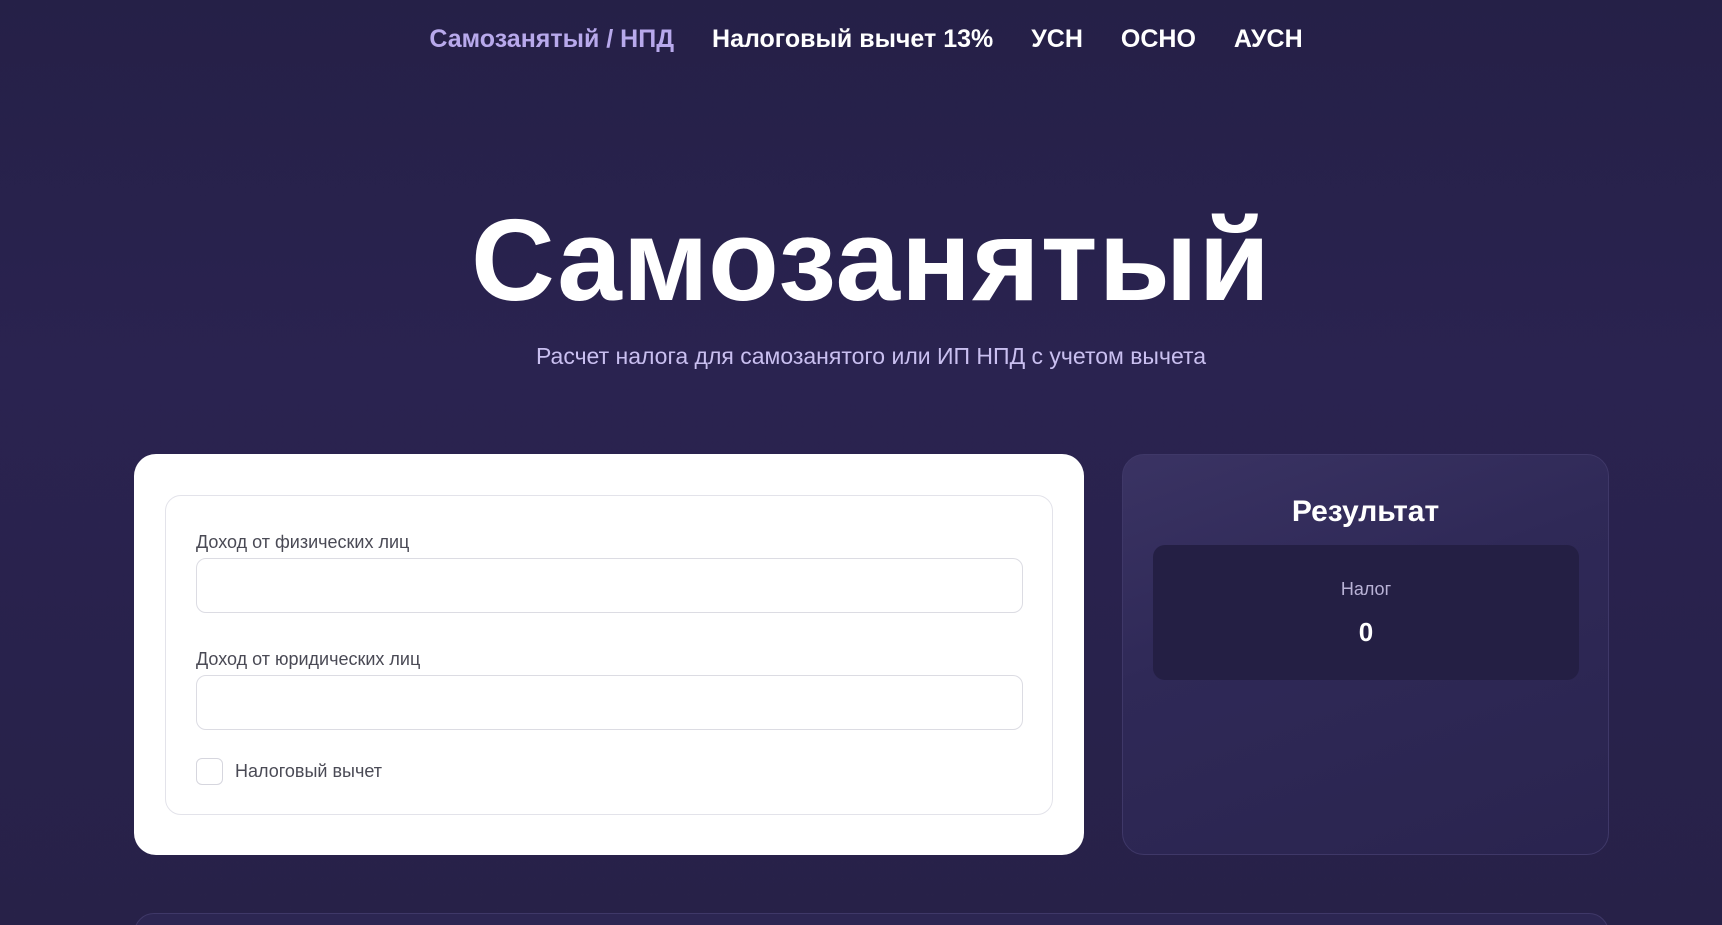  Describe the element at coordinates (1268, 39) in the screenshot. I see `nav-item-ausn: АУСН` at that location.